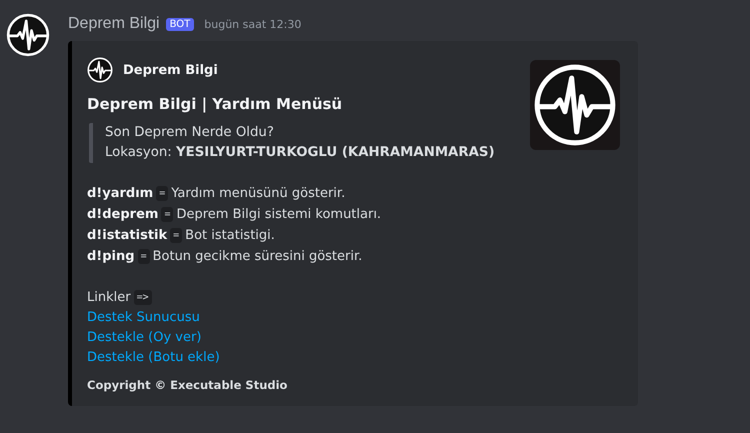  Describe the element at coordinates (279, 214) in the screenshot. I see `command-description: Deprem Bilgi sistemi komutları.` at that location.